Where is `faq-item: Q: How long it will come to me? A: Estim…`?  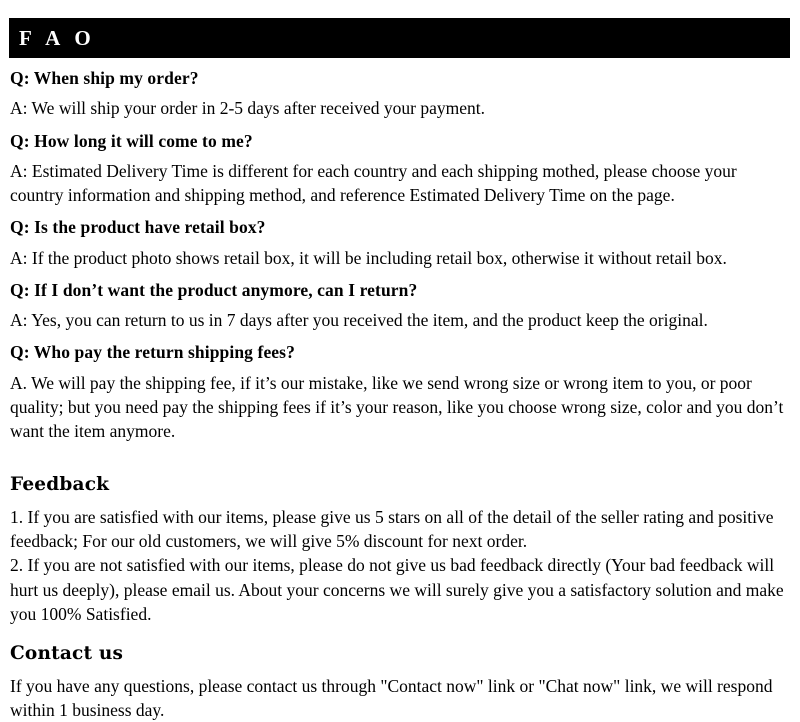 faq-item: Q: How long it will come to me? A: Estim… is located at coordinates (399, 169).